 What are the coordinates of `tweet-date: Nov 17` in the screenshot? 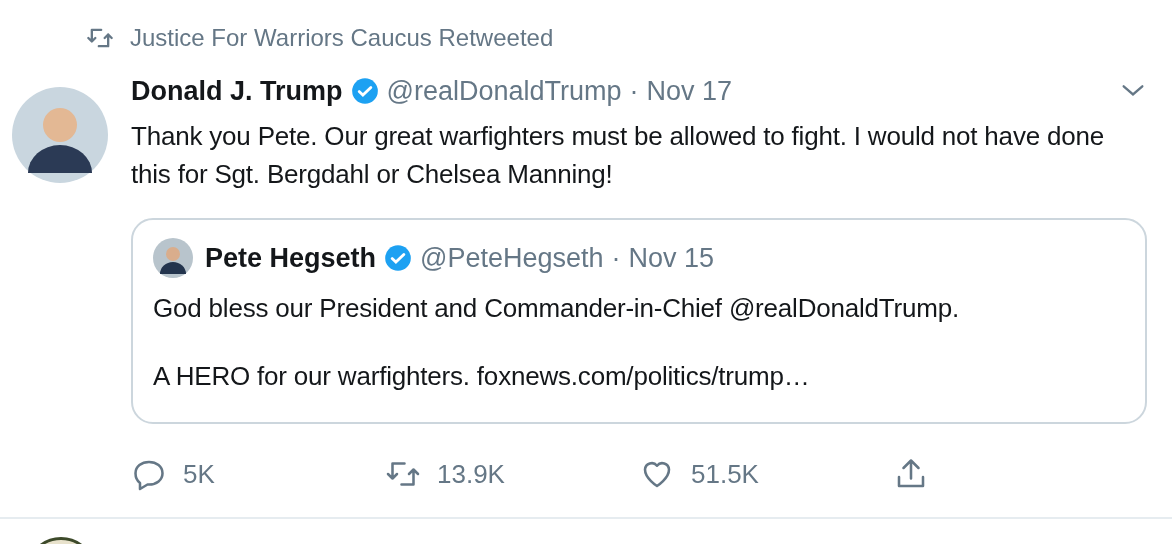 It's located at (689, 91).